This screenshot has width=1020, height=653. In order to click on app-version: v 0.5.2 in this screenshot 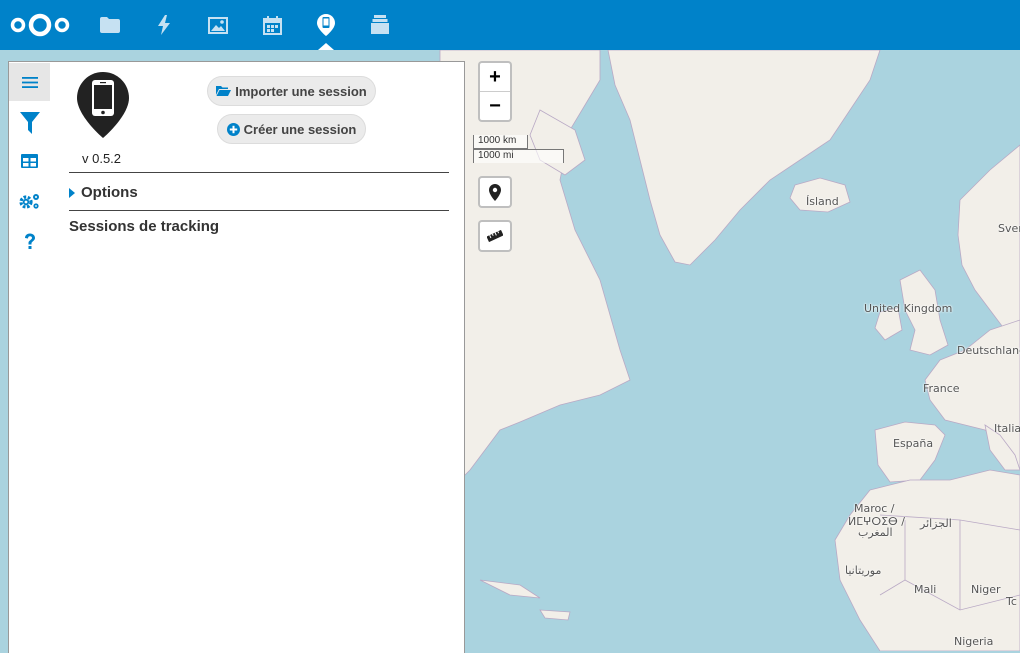, I will do `click(102, 158)`.